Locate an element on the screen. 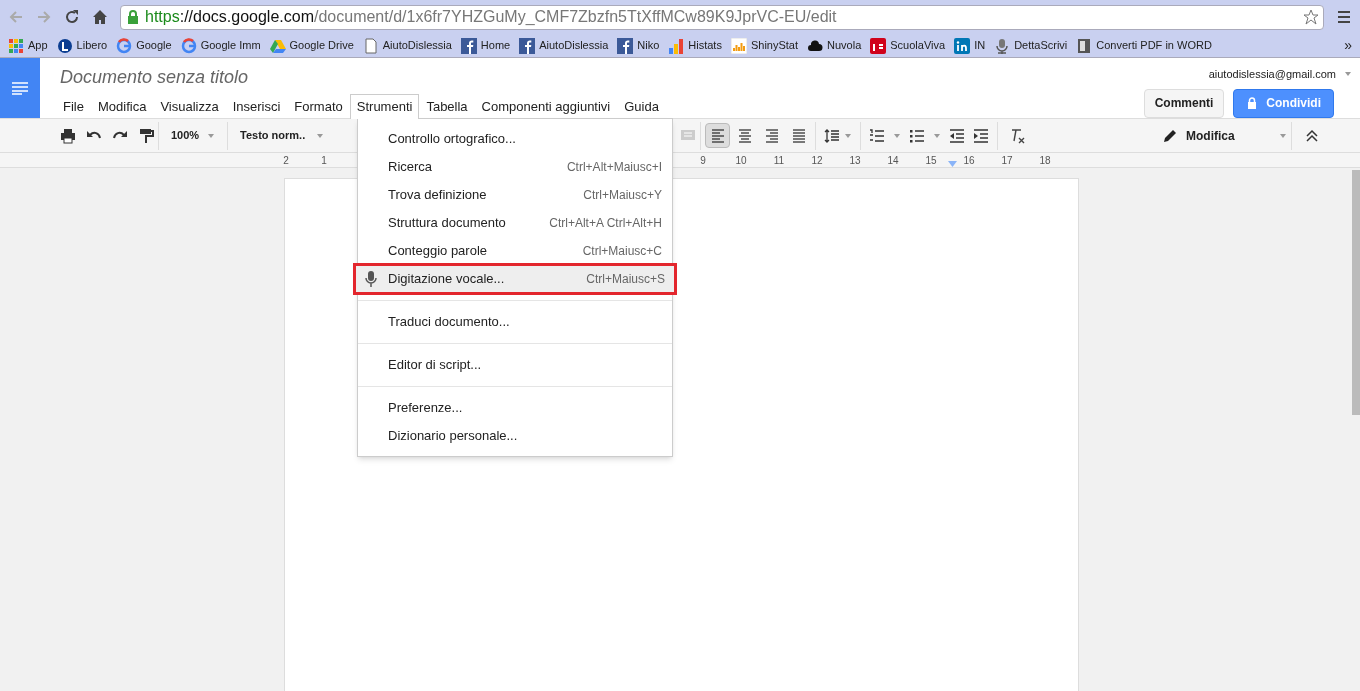 Image resolution: width=1360 pixels, height=691 pixels. bookmark: DettaScrivi is located at coordinates (1031, 45).